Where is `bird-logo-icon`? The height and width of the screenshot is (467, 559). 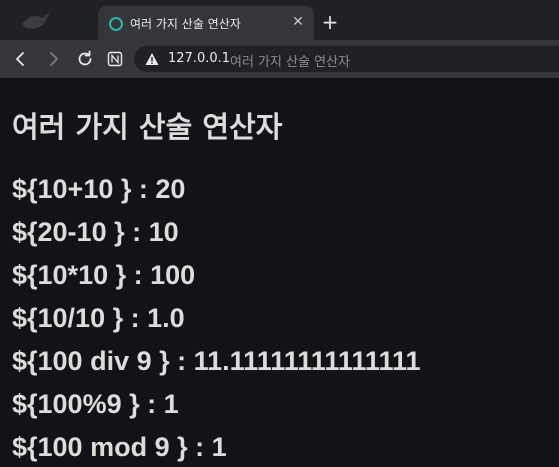 bird-logo-icon is located at coordinates (36, 20).